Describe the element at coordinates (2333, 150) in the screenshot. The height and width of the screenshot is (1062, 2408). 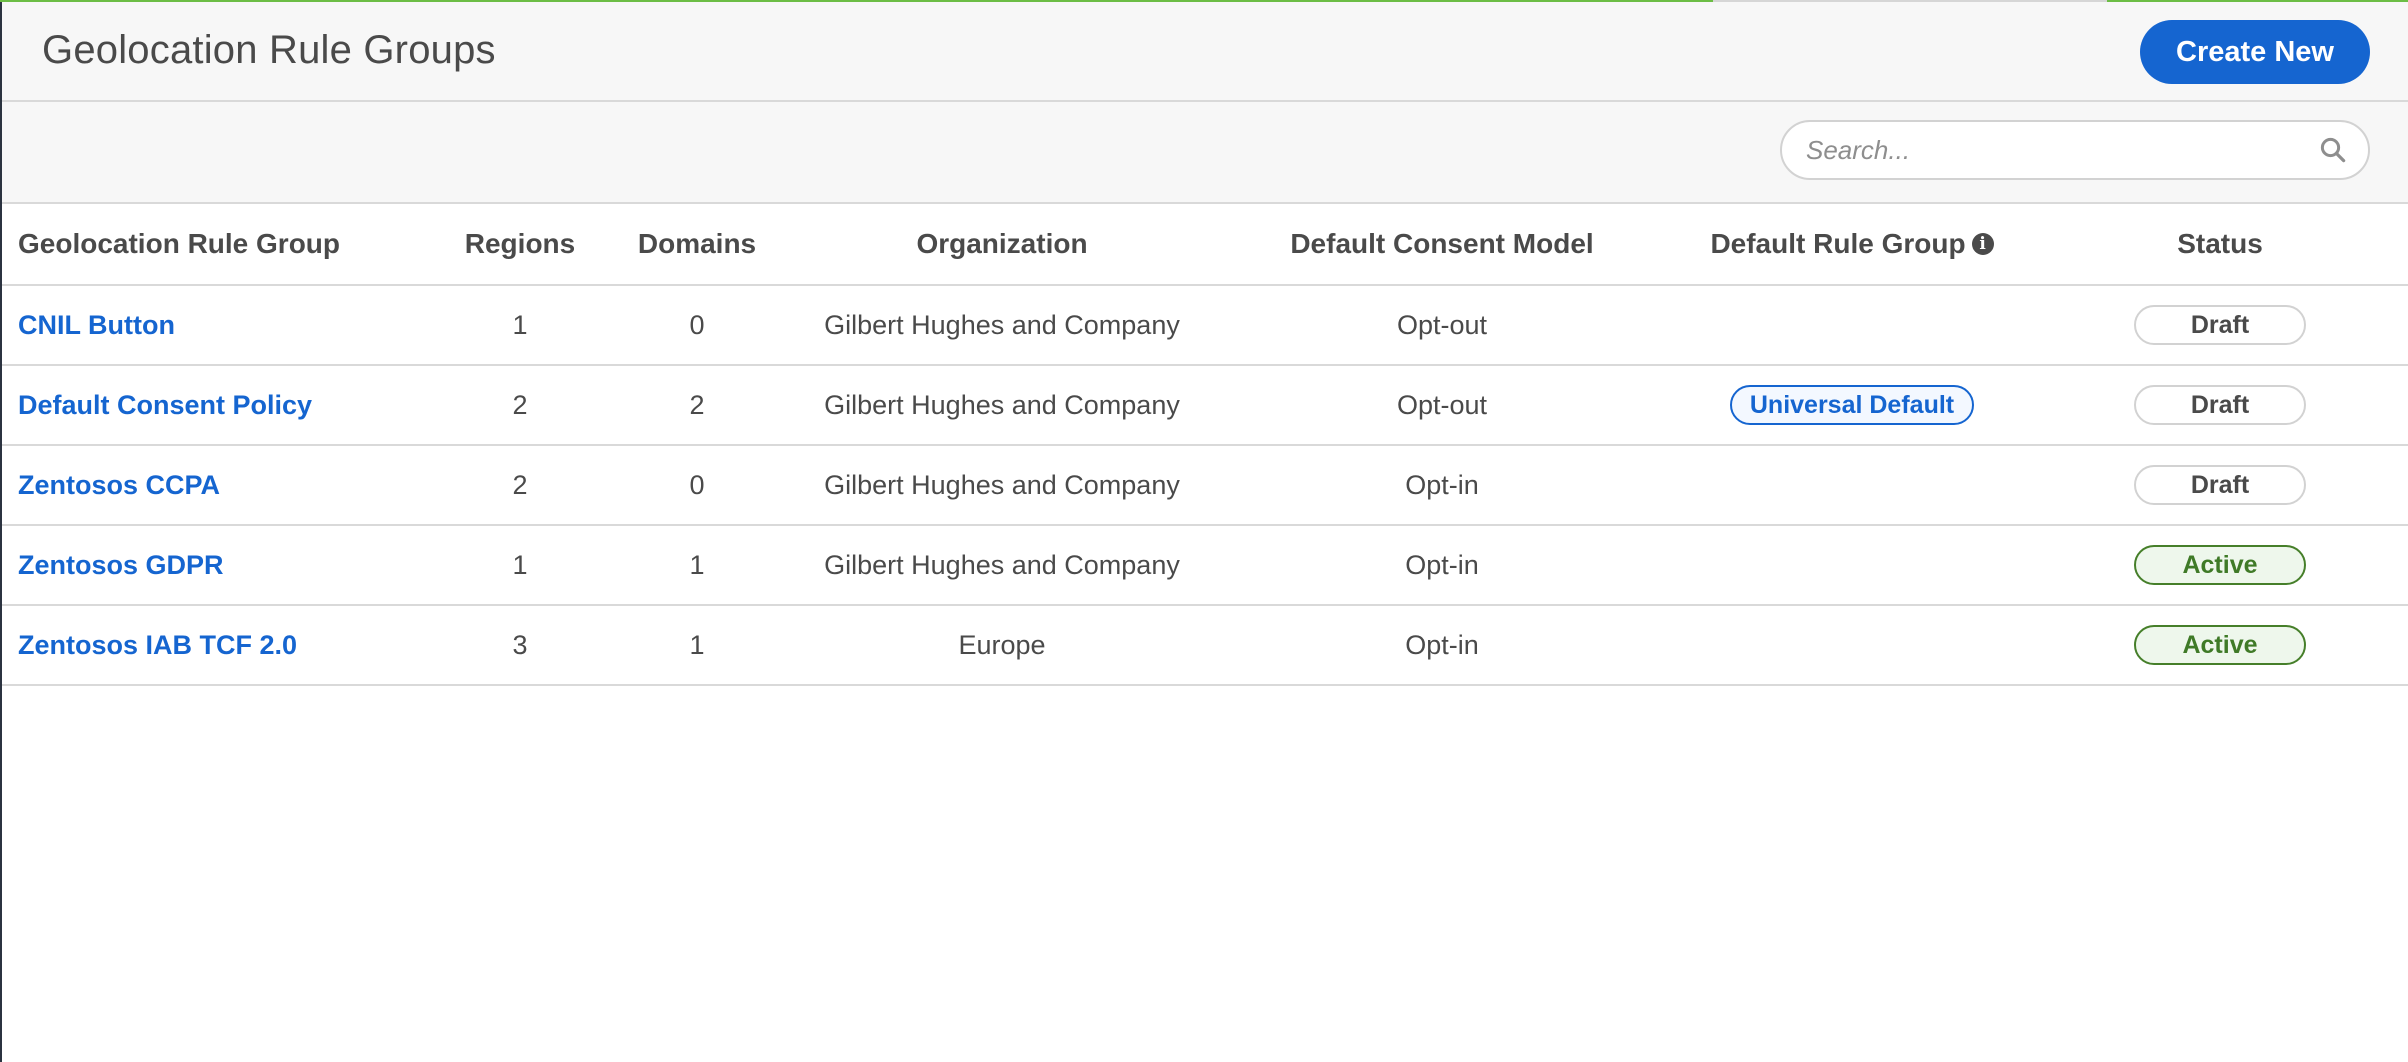
I see `search-icon` at that location.